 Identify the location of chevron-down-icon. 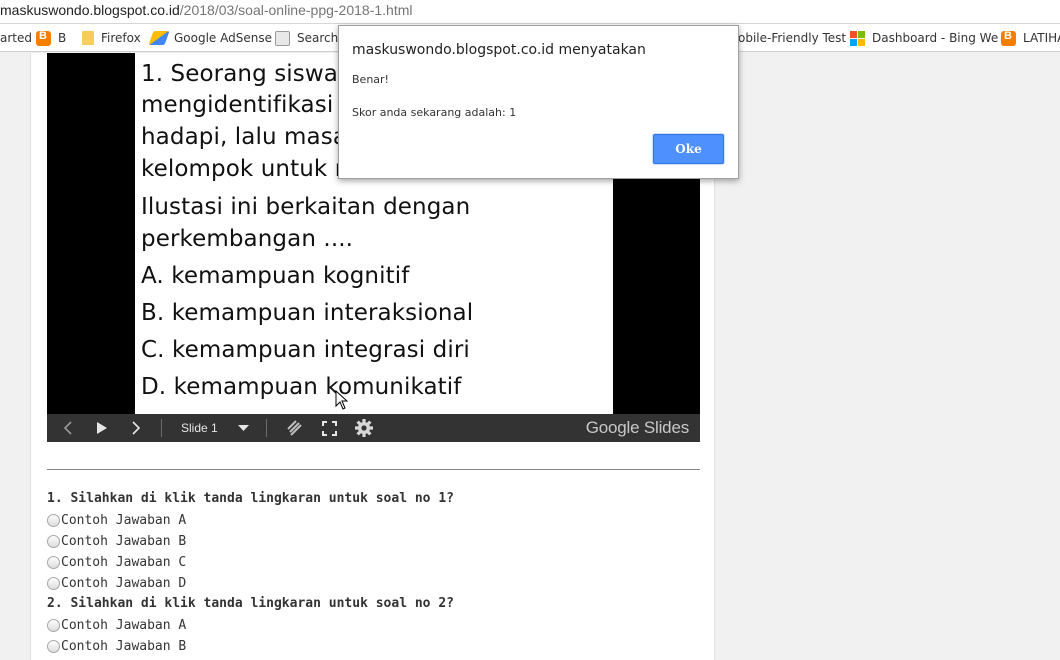
(243, 428).